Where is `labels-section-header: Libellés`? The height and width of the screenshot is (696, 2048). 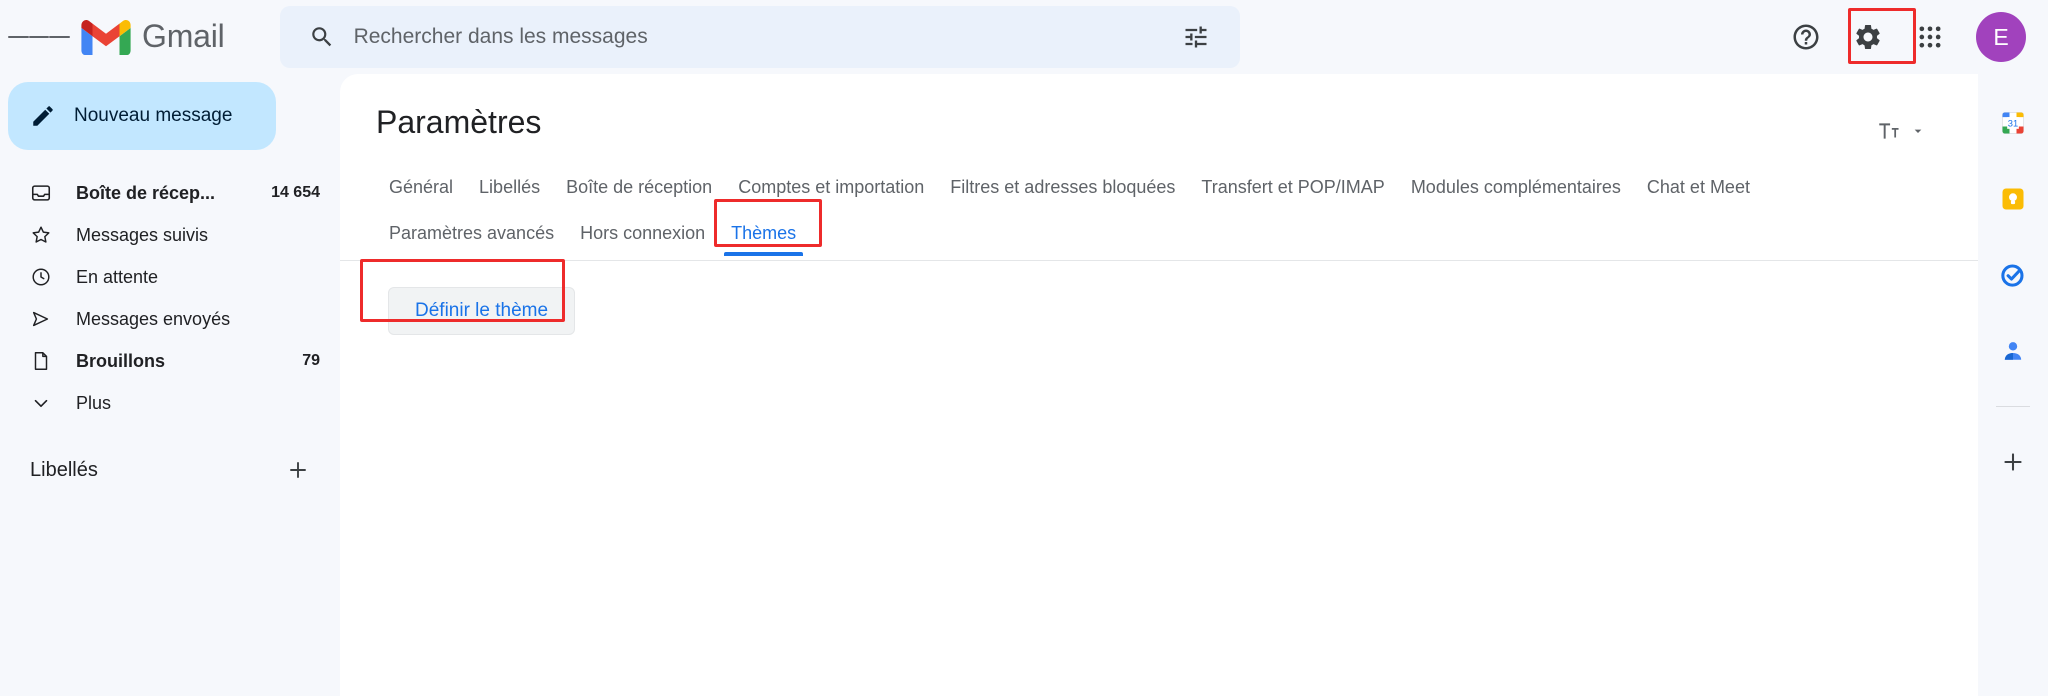 labels-section-header: Libellés is located at coordinates (170, 470).